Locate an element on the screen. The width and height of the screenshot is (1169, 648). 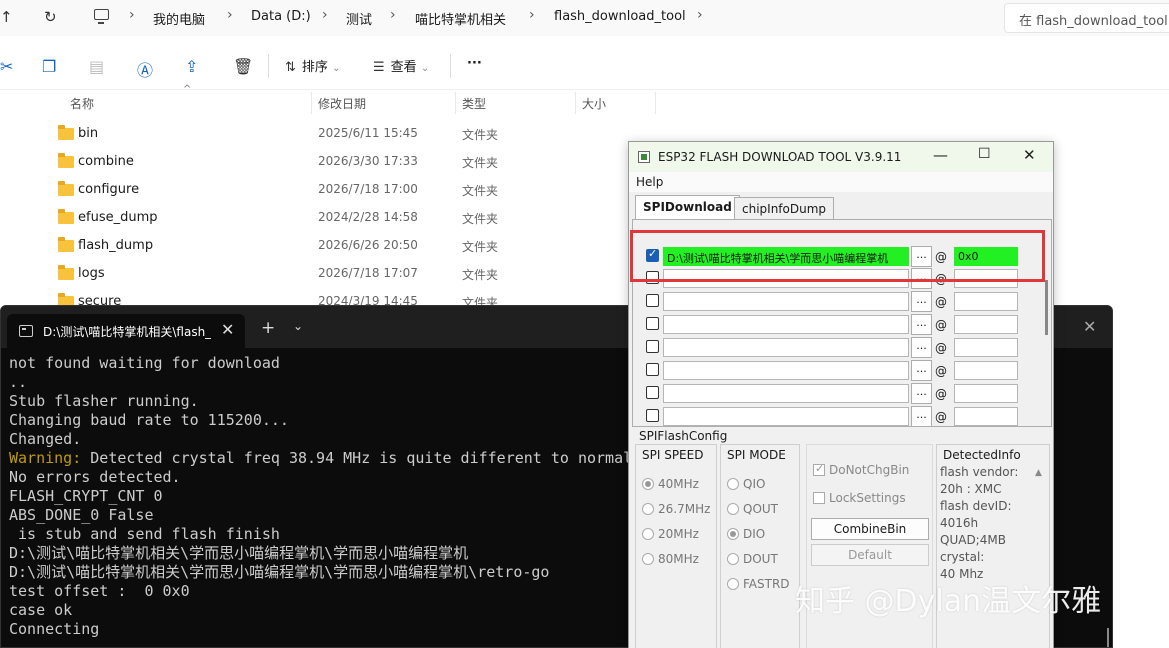
cut-icon: ✂ is located at coordinates (6, 66).